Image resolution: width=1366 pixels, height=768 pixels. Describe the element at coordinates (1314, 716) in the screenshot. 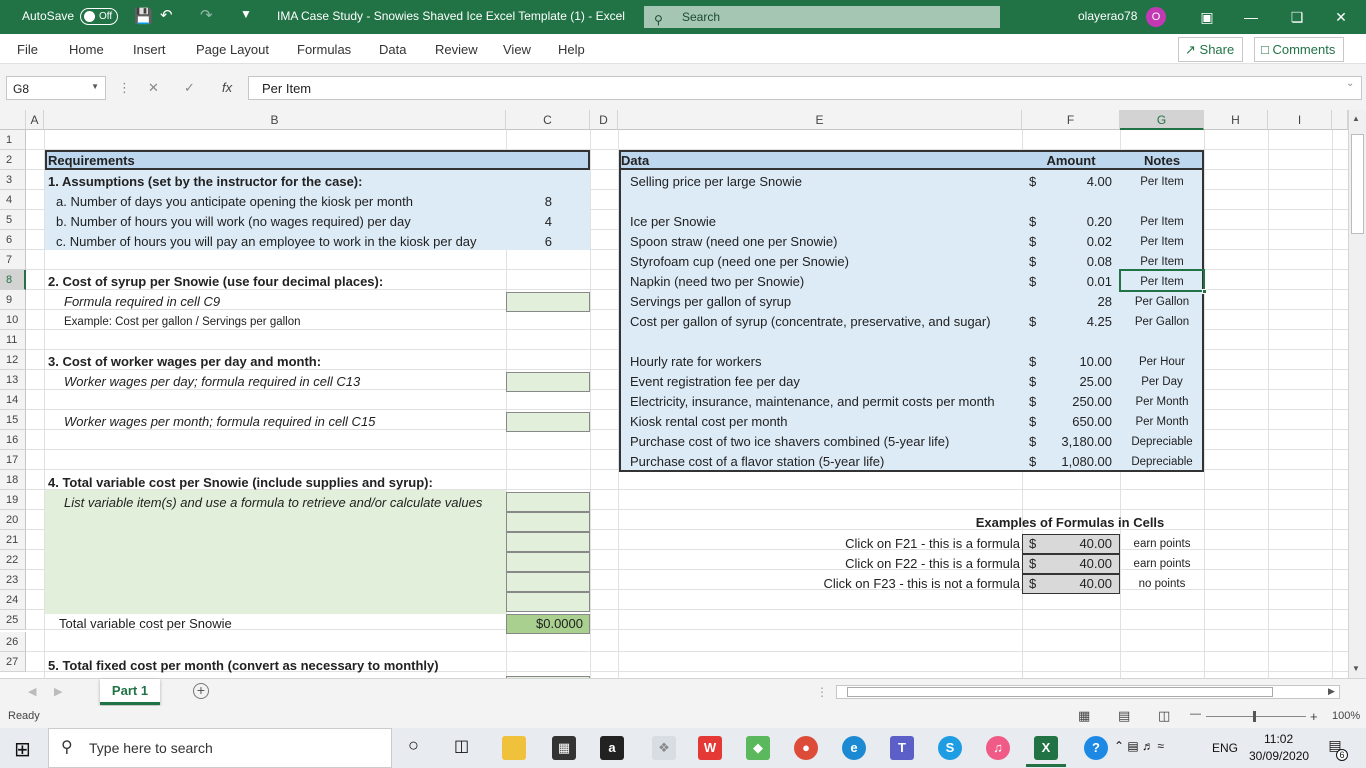

I see `zoom-in-icon: +` at that location.